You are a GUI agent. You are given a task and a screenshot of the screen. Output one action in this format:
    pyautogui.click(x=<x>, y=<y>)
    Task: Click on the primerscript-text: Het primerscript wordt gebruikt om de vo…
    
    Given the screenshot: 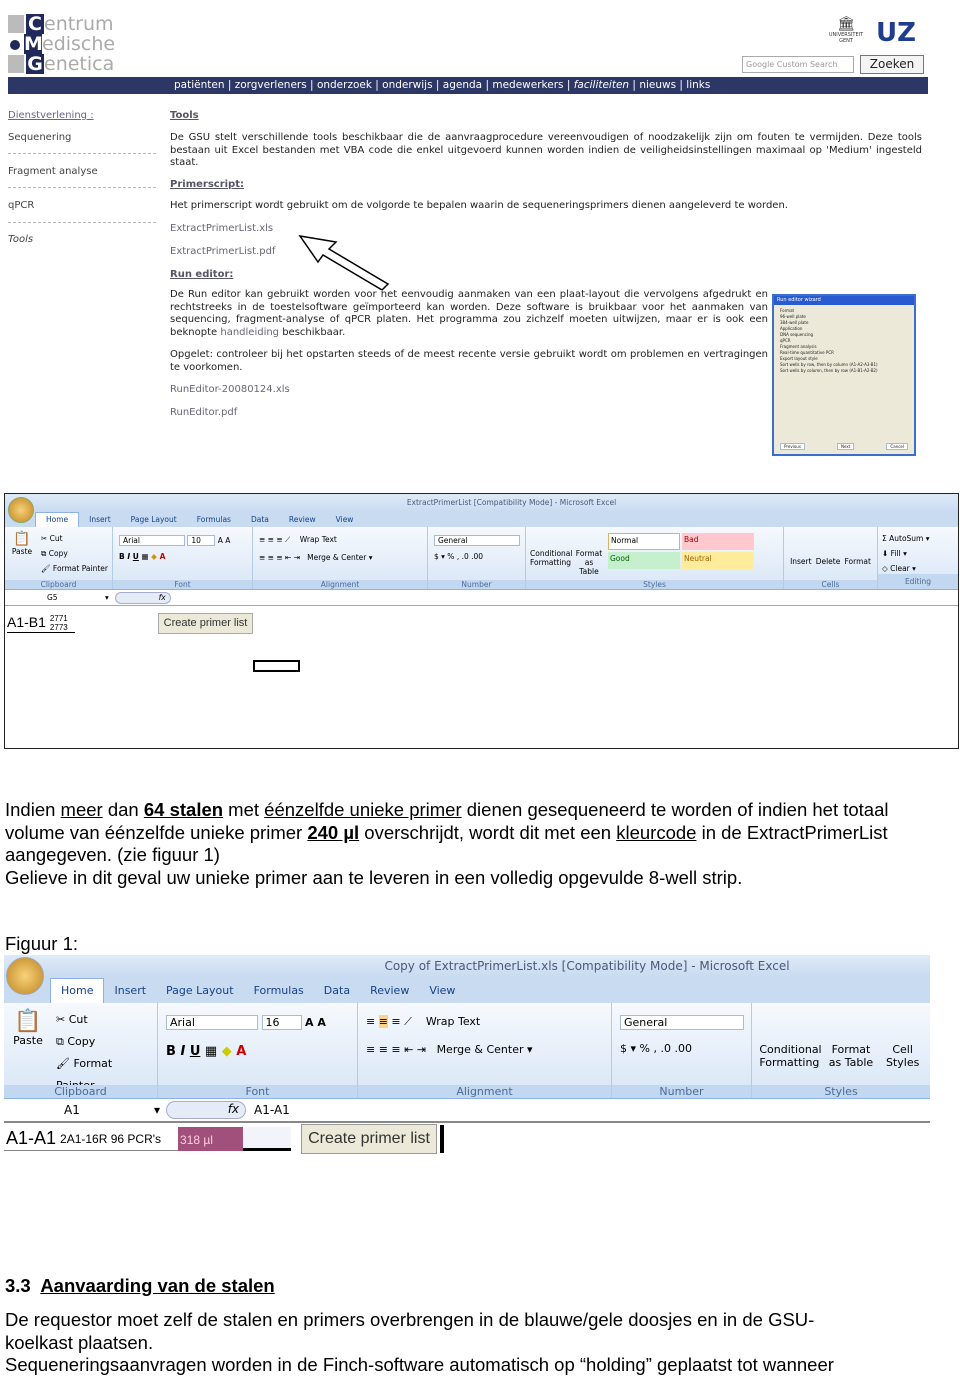 What is the action you would take?
    pyautogui.click(x=479, y=205)
    